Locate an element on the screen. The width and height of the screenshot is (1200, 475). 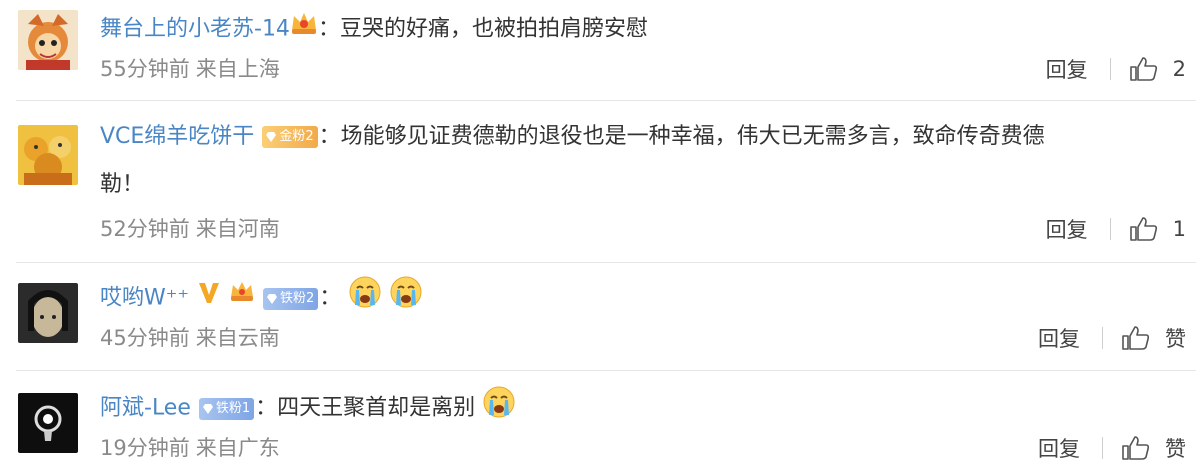
comment-actions: 回复 1 is located at coordinates (1116, 229).